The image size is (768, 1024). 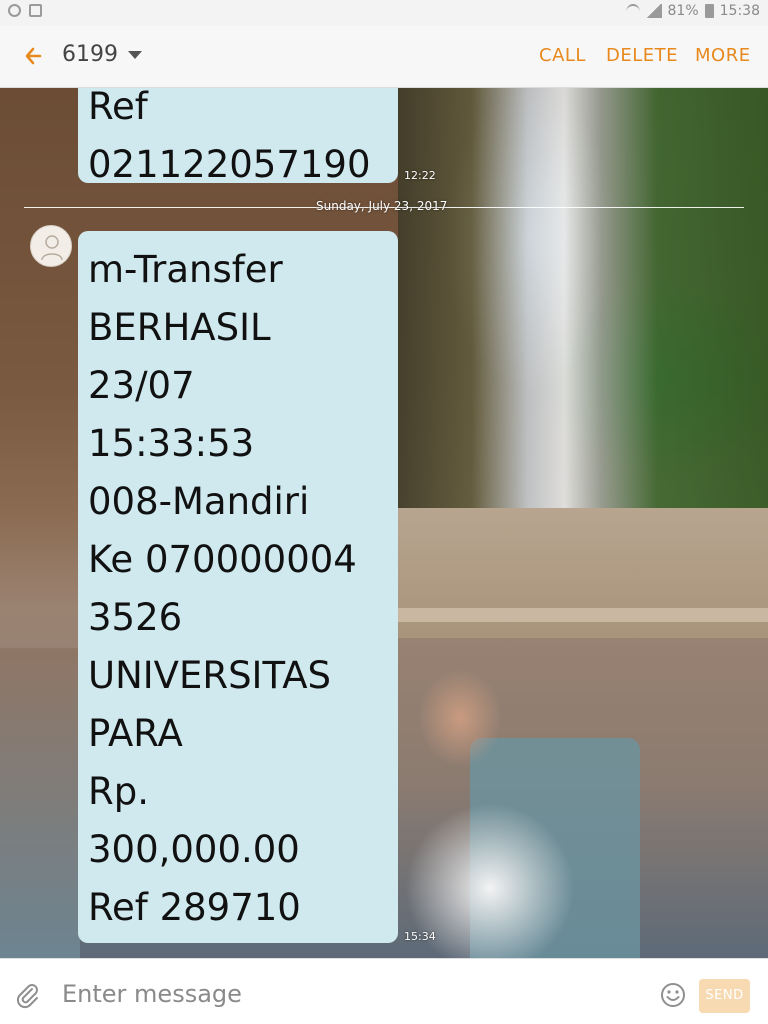 I want to click on message-line: BERHASIL, so click(x=179, y=327).